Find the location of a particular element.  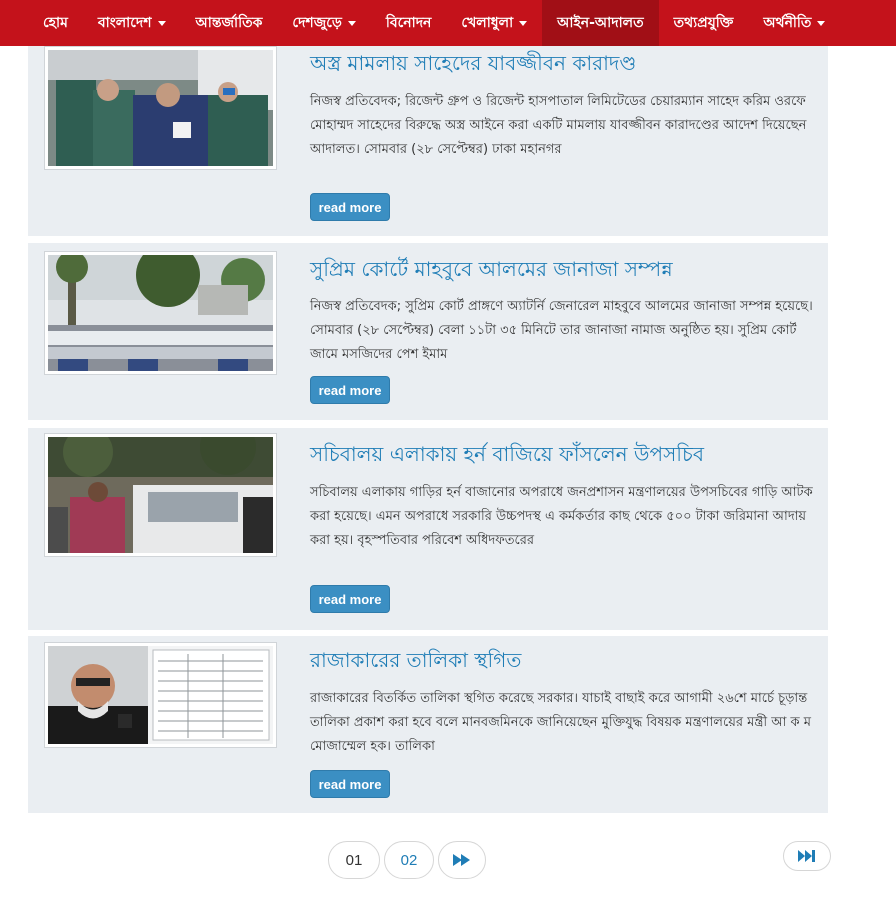

nav-item-label: আইন-আদালত is located at coordinates (600, 23).